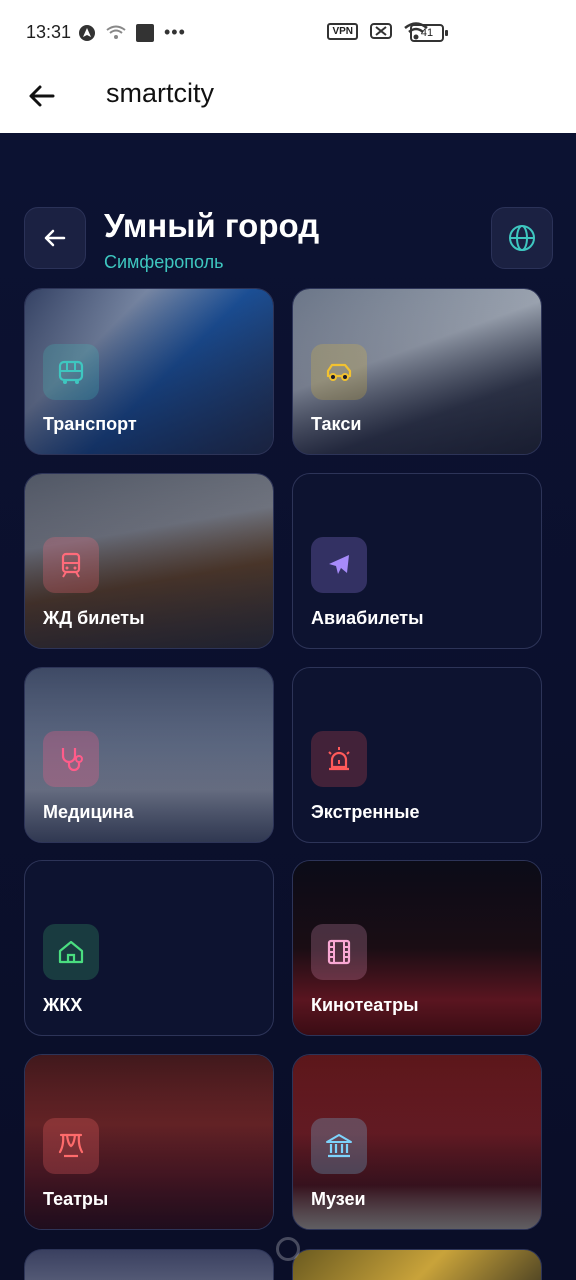 The height and width of the screenshot is (1280, 576). Describe the element at coordinates (339, 372) in the screenshot. I see `car-icon` at that location.